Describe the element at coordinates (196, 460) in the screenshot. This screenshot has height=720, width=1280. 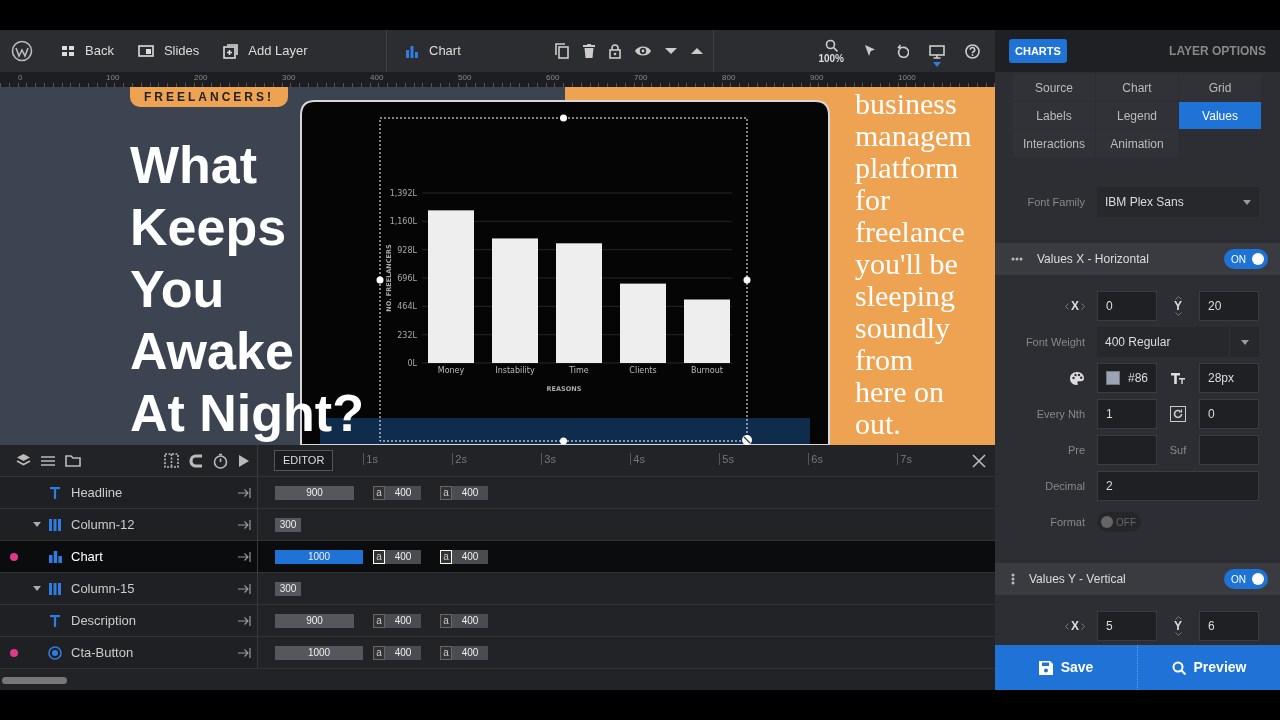
I see `magnet-icon` at that location.